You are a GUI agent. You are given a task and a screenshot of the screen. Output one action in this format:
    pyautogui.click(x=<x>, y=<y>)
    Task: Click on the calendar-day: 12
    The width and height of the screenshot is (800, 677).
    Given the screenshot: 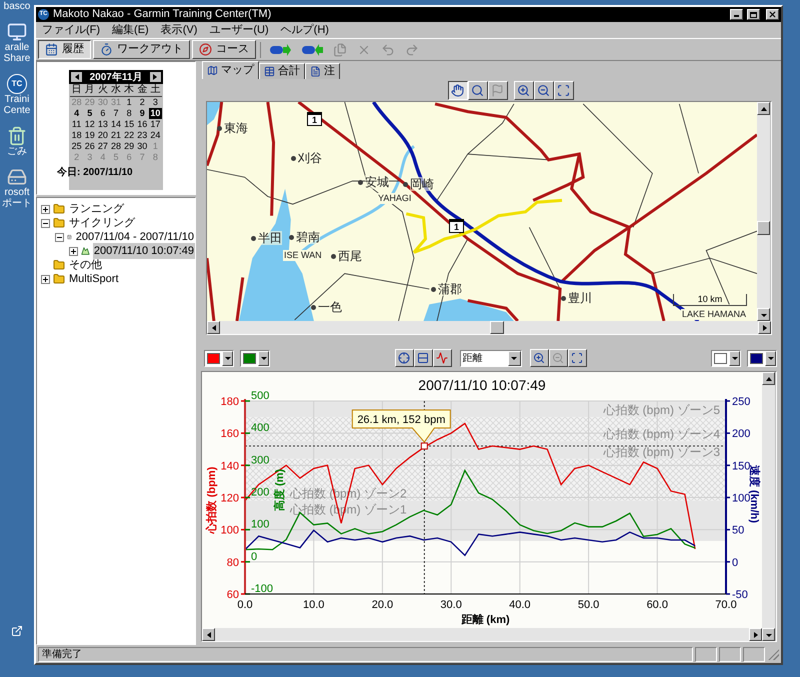 What is the action you would take?
    pyautogui.click(x=89, y=124)
    